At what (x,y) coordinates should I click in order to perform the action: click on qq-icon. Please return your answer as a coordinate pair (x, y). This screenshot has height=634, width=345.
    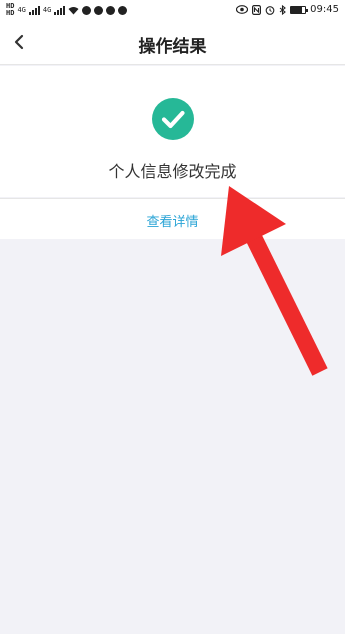
    Looking at the image, I should click on (99, 10).